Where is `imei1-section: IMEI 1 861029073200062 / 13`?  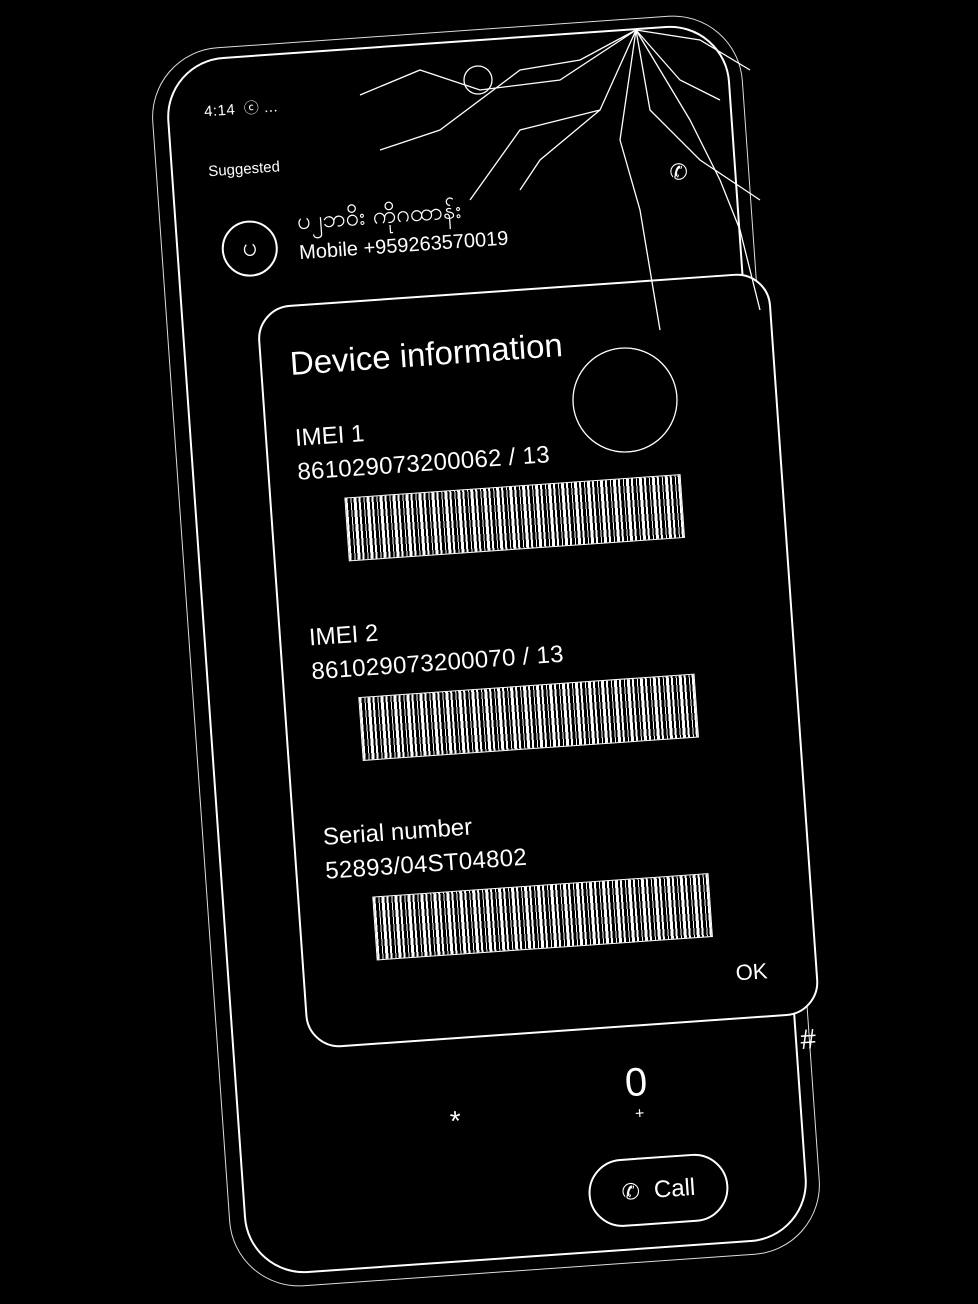 imei1-section: IMEI 1 861029073200062 / 13 is located at coordinates (518, 479).